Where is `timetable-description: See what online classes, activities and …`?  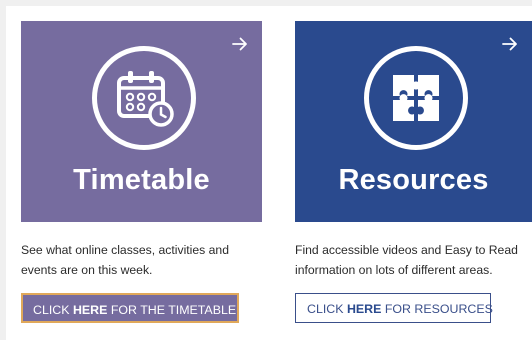 timetable-description: See what online classes, activities and … is located at coordinates (125, 260).